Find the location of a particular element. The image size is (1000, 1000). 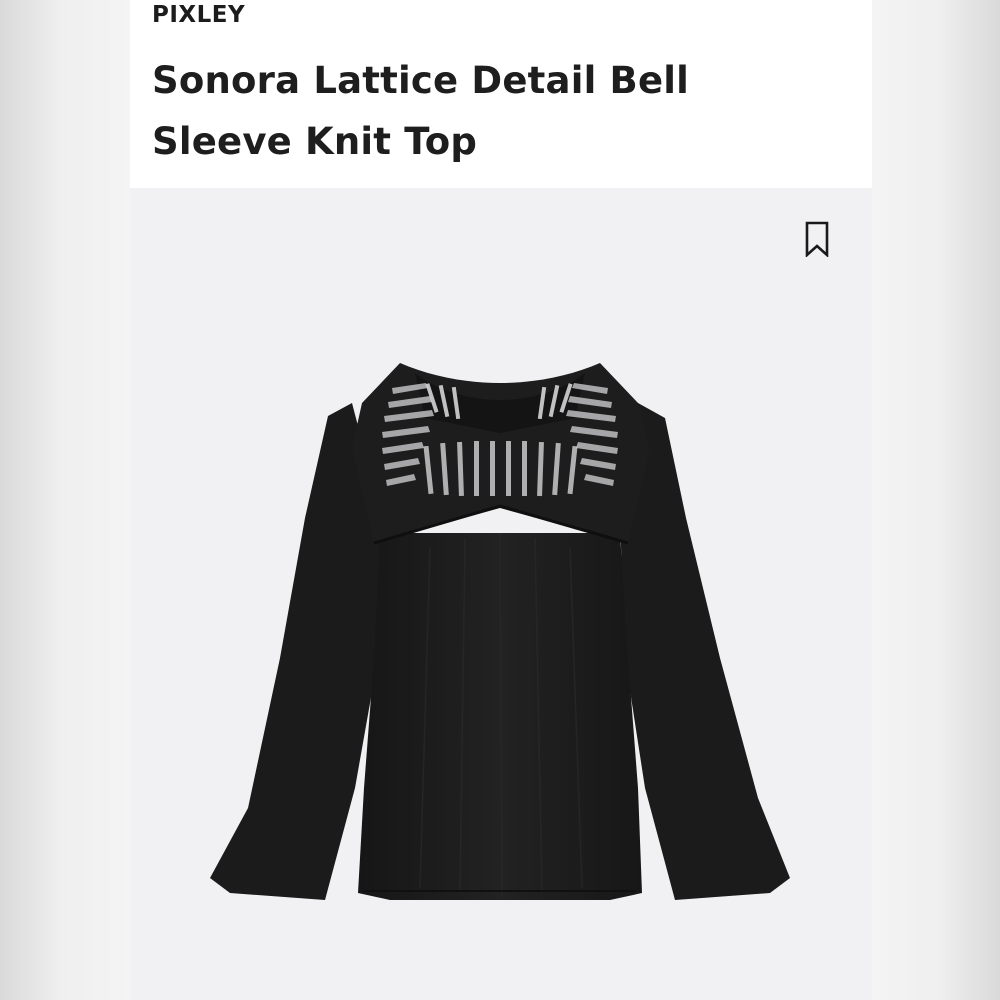

left-sleeve is located at coordinates (296, 651).